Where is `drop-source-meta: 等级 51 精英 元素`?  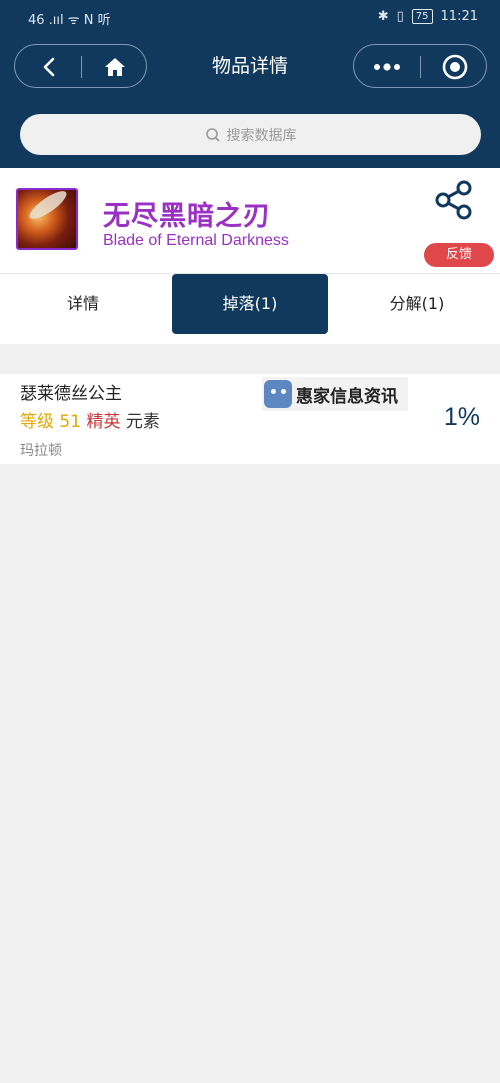
drop-source-meta: 等级 51 精英 元素 is located at coordinates (90, 419).